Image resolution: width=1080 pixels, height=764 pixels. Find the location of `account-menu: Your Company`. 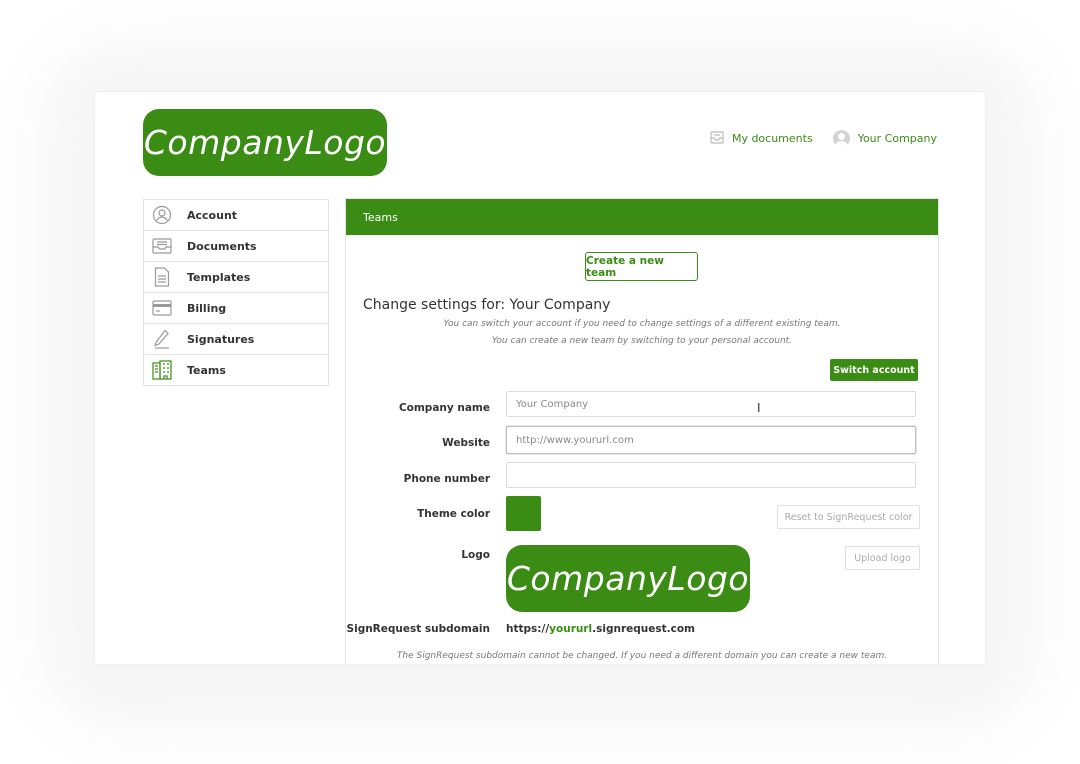

account-menu: Your Company is located at coordinates (884, 138).